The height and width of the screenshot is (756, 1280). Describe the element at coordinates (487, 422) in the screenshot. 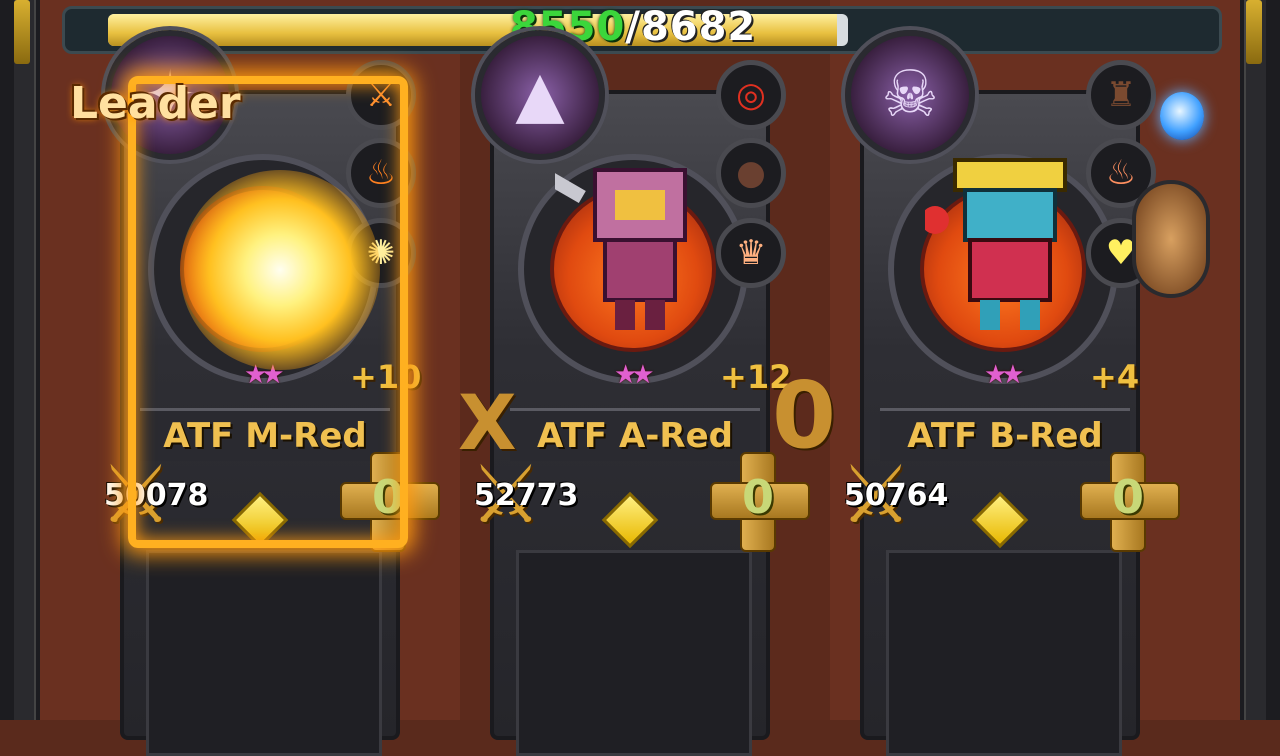

I see `x-mark: X` at that location.